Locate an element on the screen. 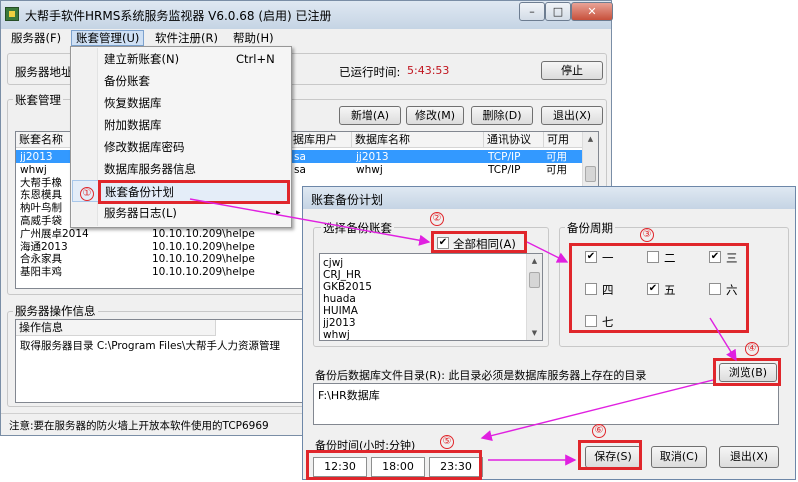 The image size is (798, 482). account-group-label: 账套管理 is located at coordinates (38, 100).